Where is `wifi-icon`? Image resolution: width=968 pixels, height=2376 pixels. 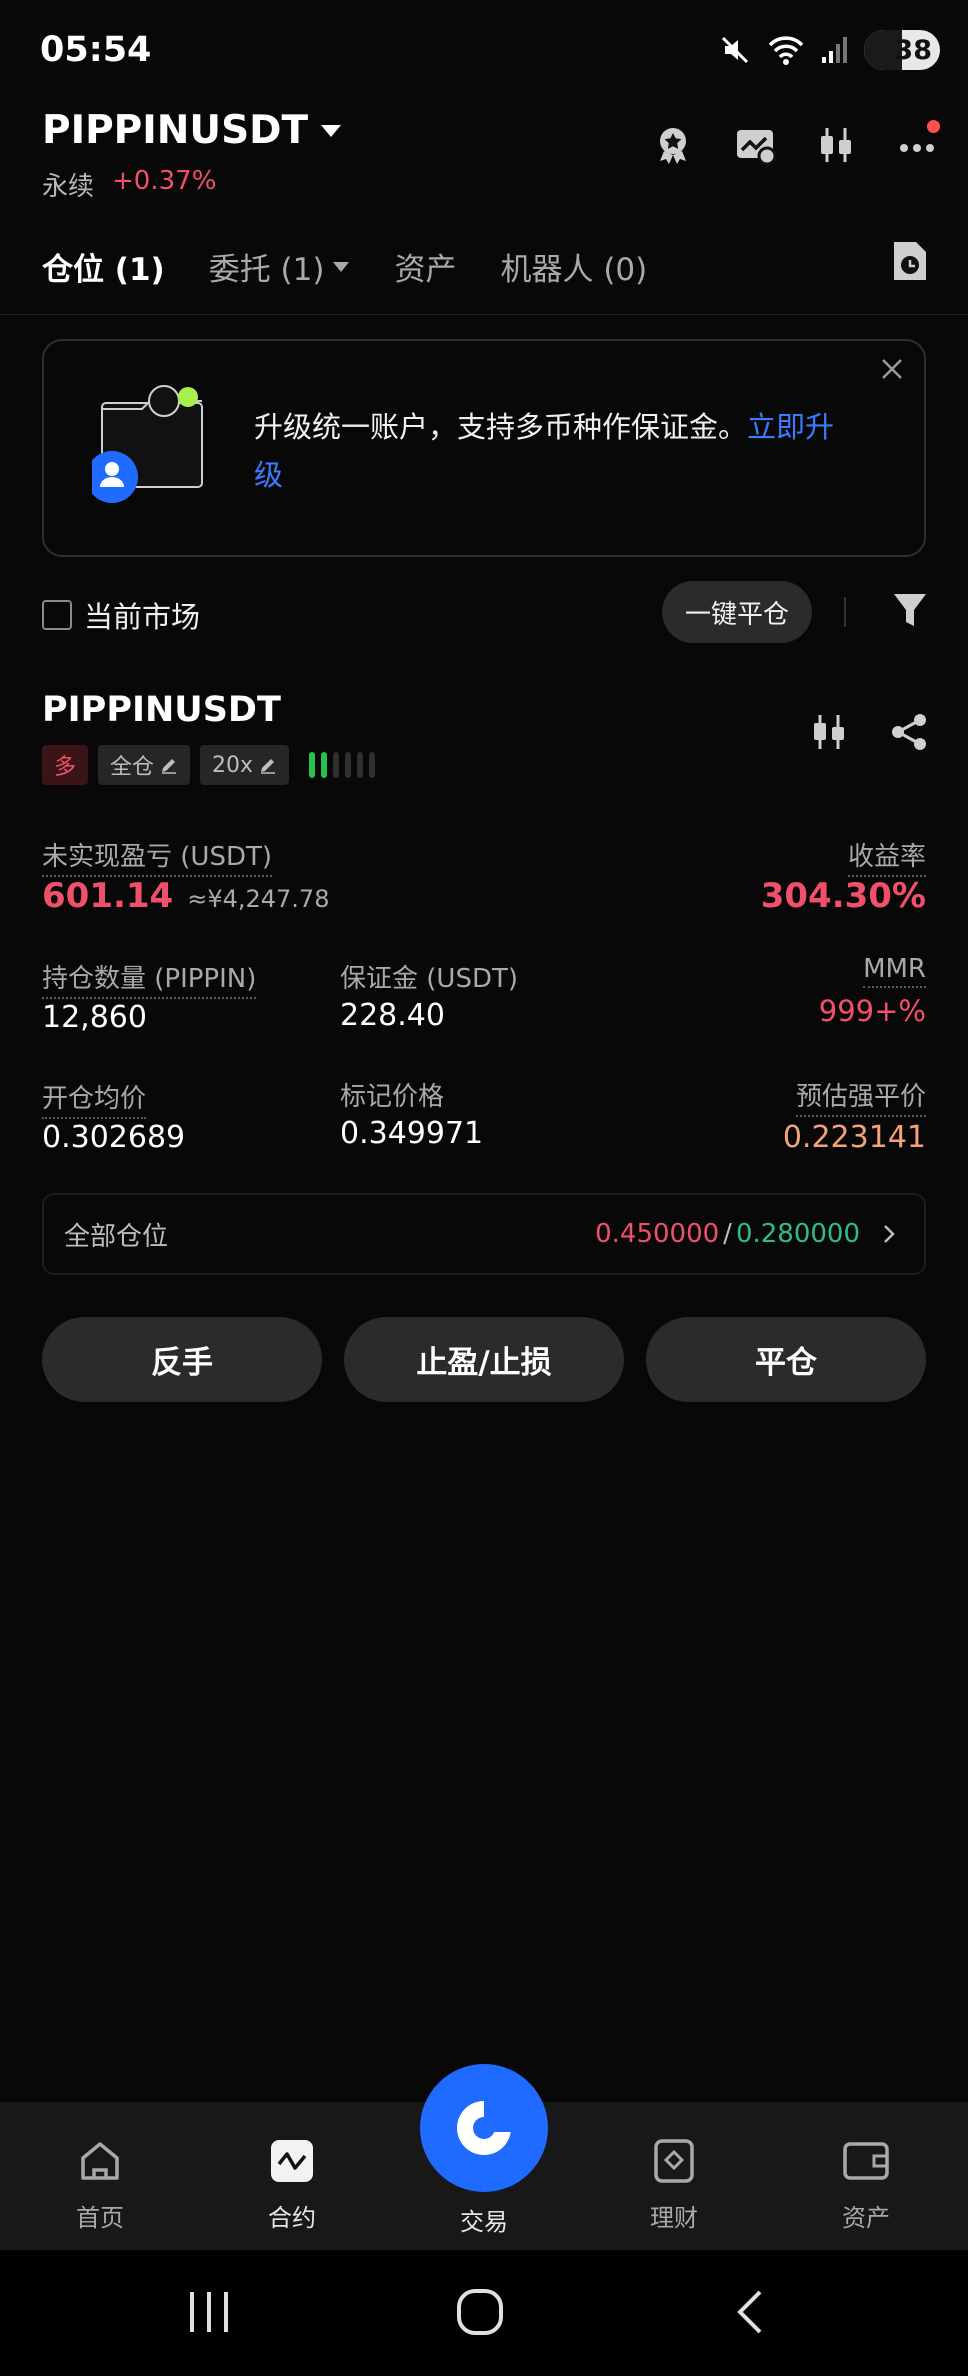
wifi-icon is located at coordinates (786, 50).